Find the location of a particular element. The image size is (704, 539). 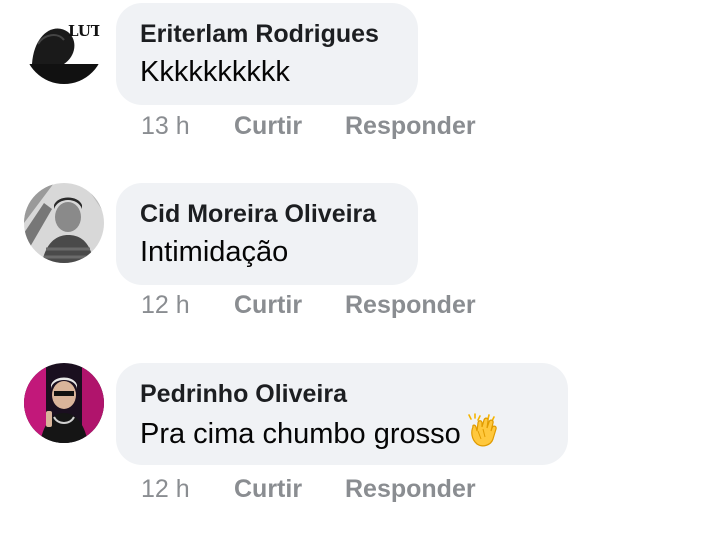

comment-actions: 13 h Curtir Responder is located at coordinates (308, 126).